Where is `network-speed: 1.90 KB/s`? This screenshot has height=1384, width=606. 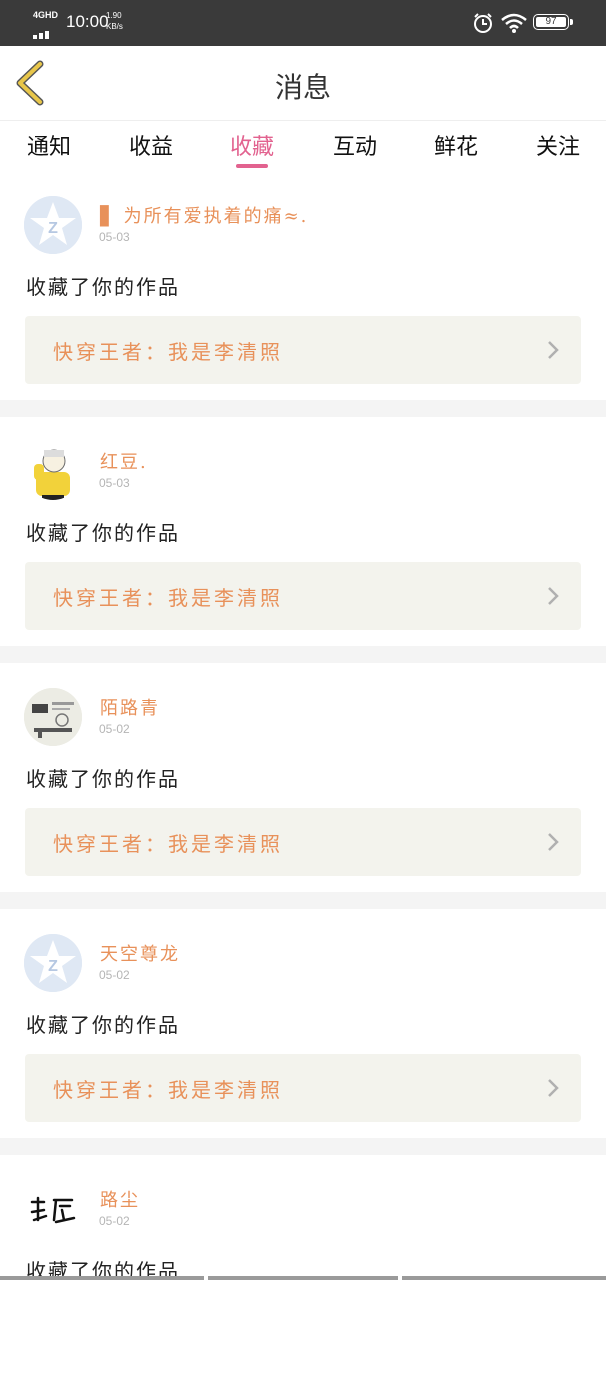 network-speed: 1.90 KB/s is located at coordinates (114, 21).